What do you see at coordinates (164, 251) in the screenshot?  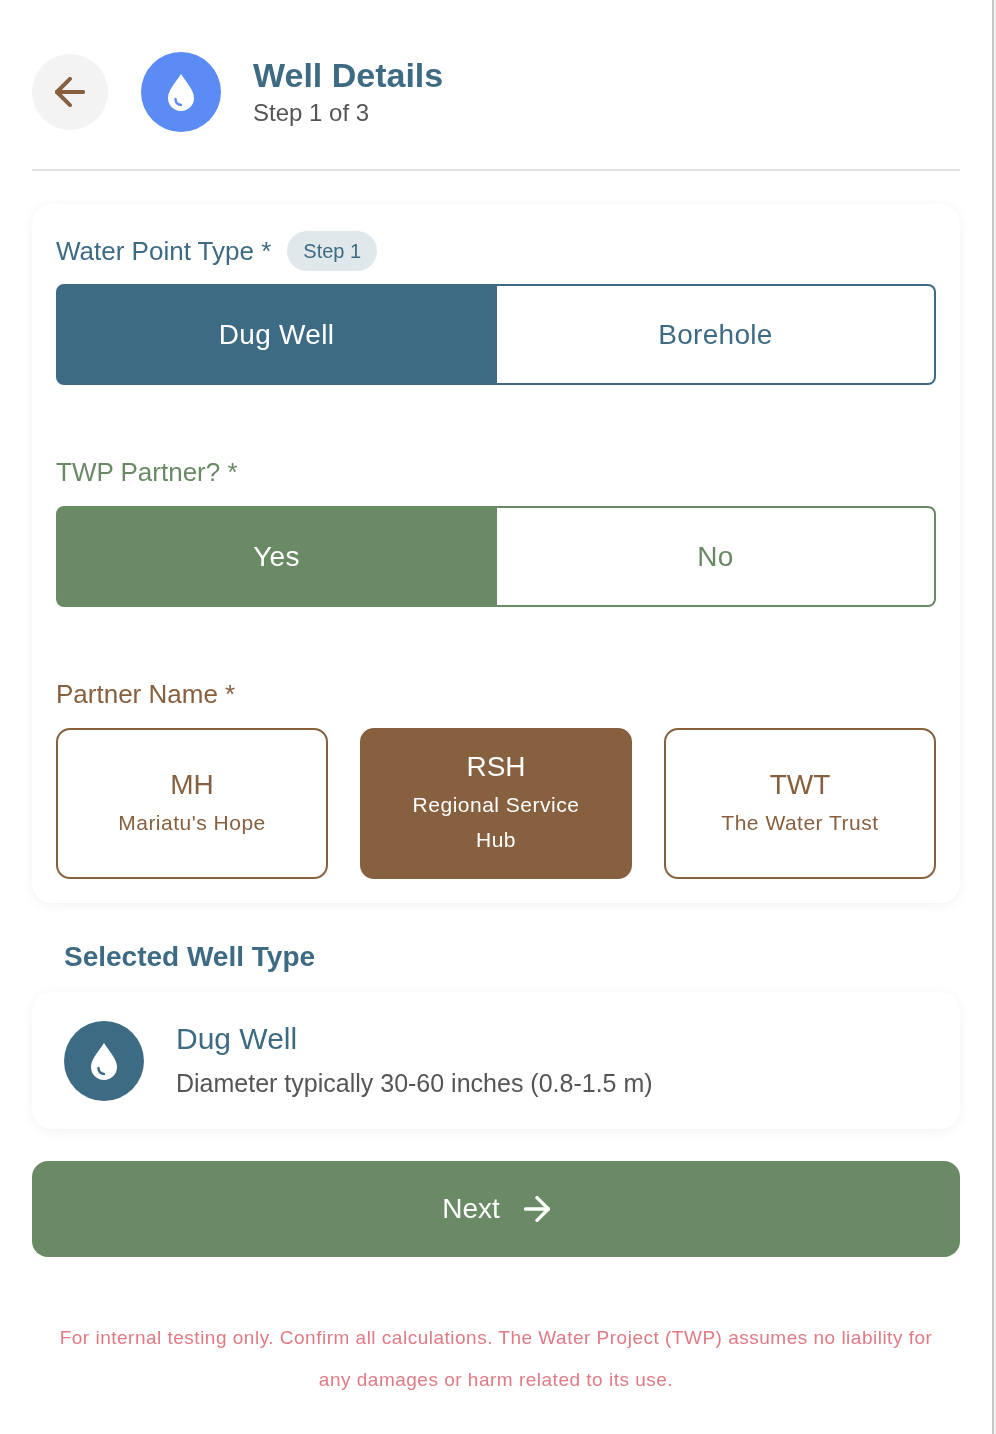 I see `field-label: Water Point Type *` at bounding box center [164, 251].